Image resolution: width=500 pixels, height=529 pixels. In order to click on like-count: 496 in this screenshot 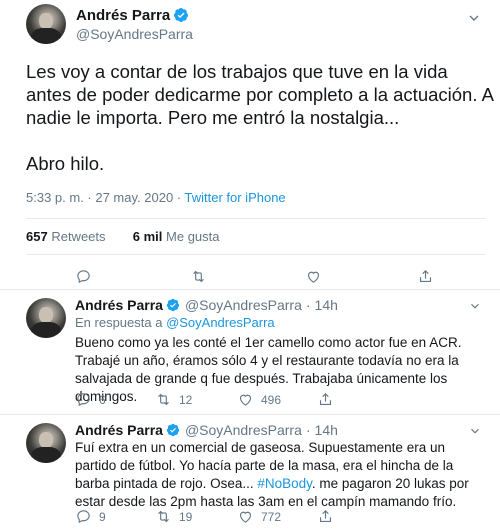, I will do `click(271, 399)`.